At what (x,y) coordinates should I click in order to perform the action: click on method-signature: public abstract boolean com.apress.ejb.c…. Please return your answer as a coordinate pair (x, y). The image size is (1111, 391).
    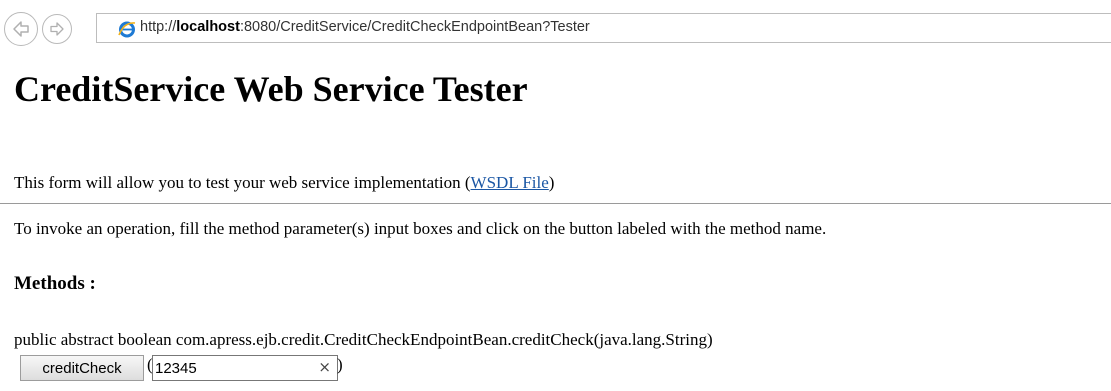
    Looking at the image, I should click on (363, 339).